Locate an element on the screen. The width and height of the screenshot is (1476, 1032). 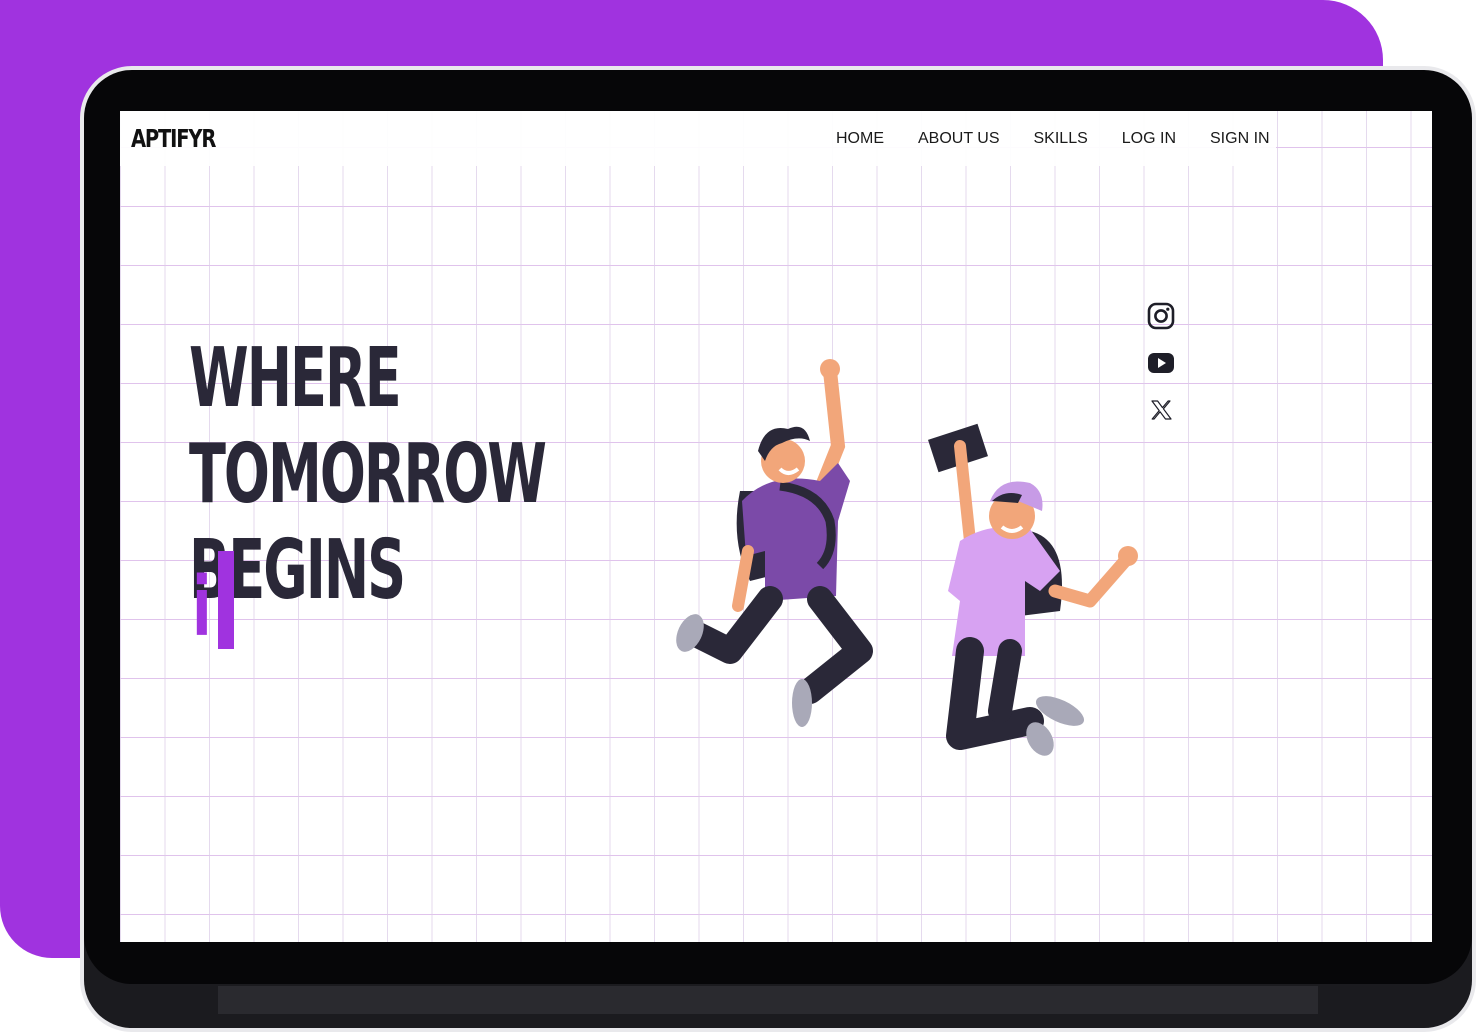
text-cursor is located at coordinates (226, 600).